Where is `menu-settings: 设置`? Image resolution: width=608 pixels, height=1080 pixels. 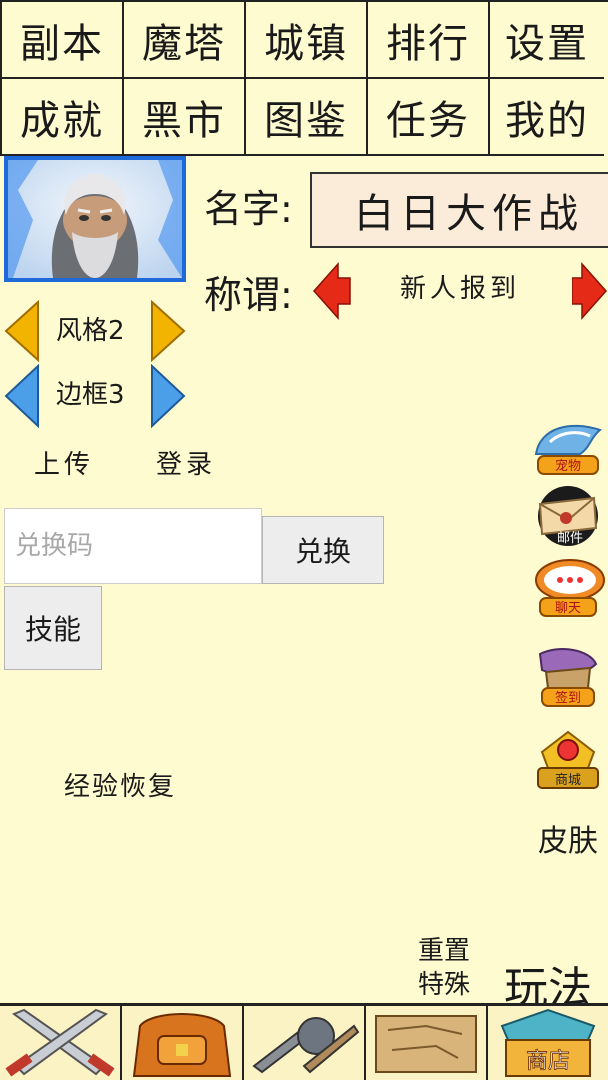
menu-settings: 设置 is located at coordinates (547, 40).